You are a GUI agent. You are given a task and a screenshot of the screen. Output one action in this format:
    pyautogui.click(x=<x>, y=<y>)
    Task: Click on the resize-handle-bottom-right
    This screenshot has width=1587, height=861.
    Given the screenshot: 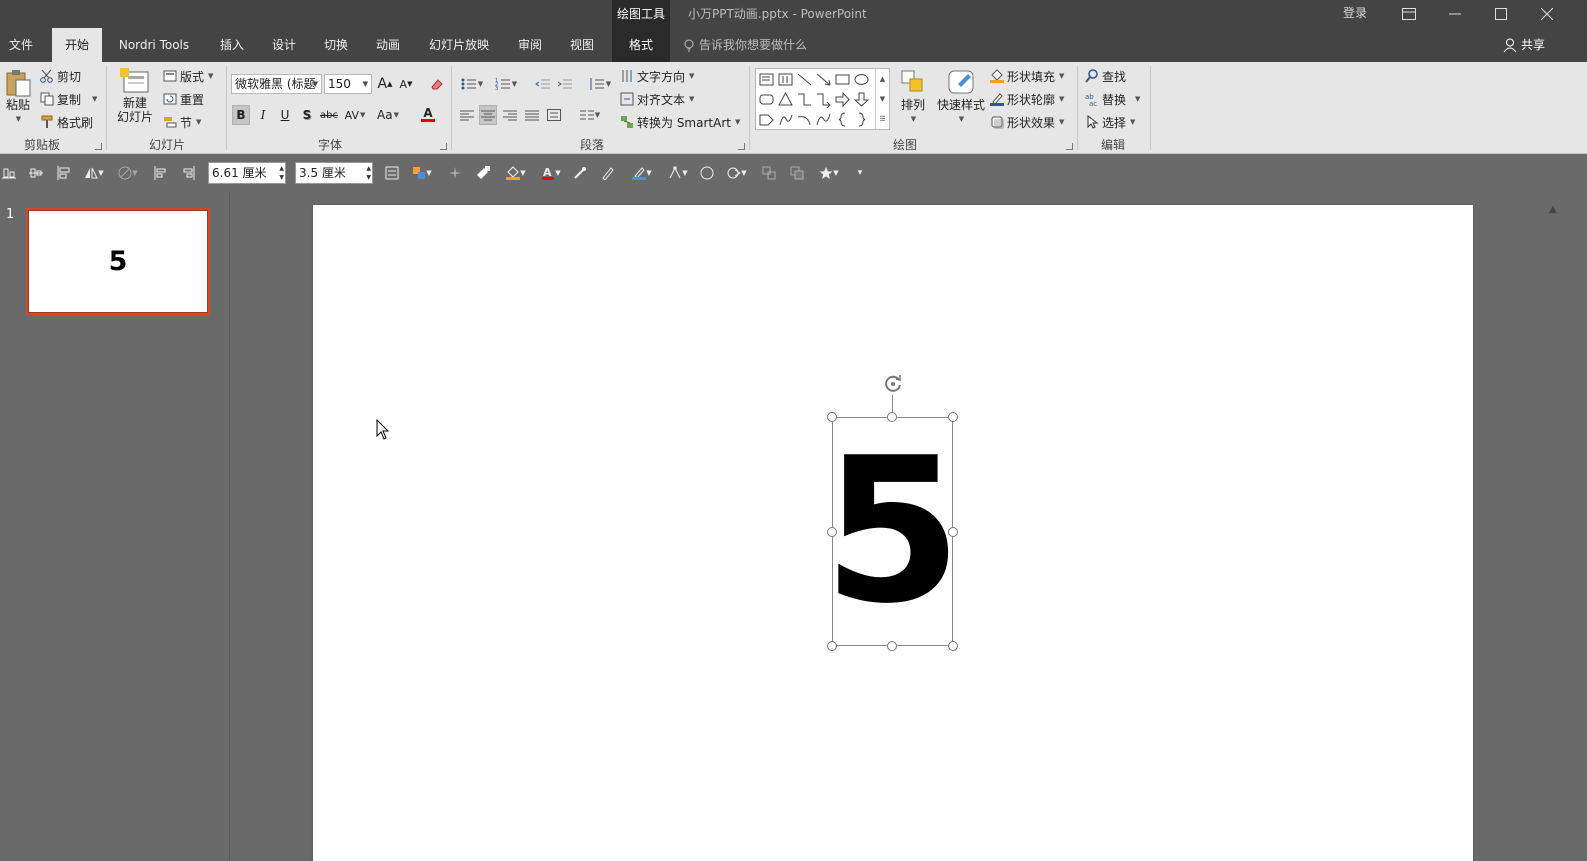 What is the action you would take?
    pyautogui.click(x=953, y=646)
    